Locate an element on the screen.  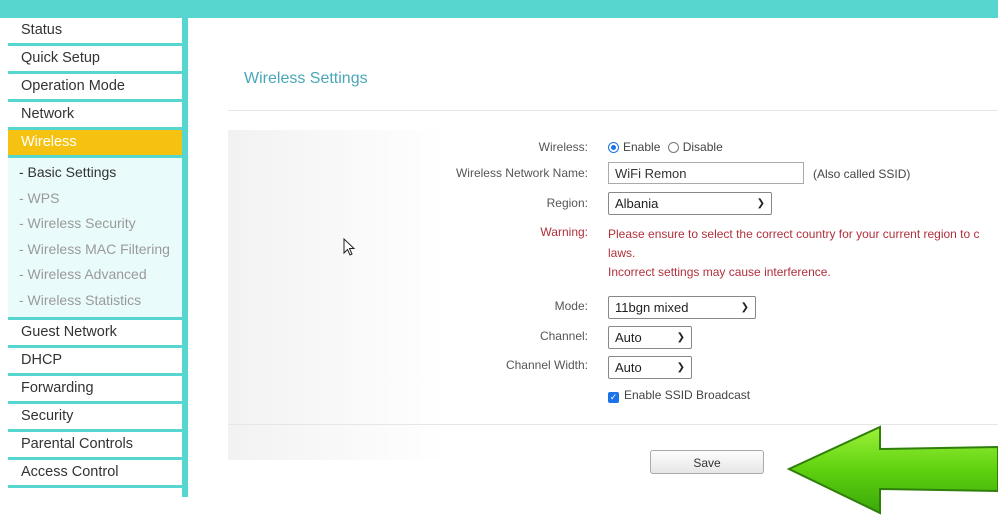
region-value: Albania is located at coordinates (637, 203).